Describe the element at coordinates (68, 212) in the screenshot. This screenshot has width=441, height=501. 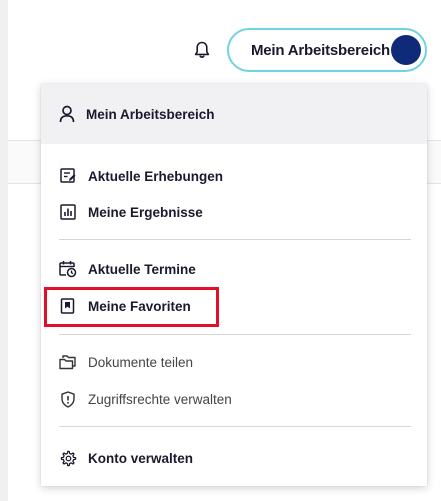
I see `results-chart-icon` at that location.